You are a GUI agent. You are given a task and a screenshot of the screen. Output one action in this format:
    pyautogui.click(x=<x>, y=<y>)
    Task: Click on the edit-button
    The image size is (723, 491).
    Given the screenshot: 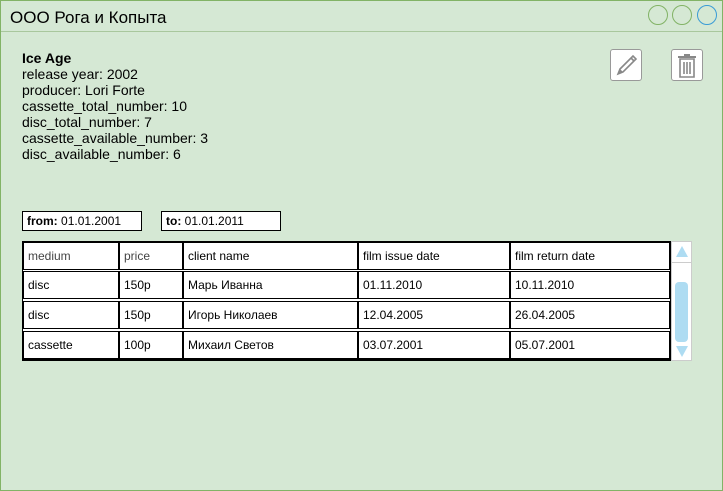 What is the action you would take?
    pyautogui.click(x=626, y=65)
    